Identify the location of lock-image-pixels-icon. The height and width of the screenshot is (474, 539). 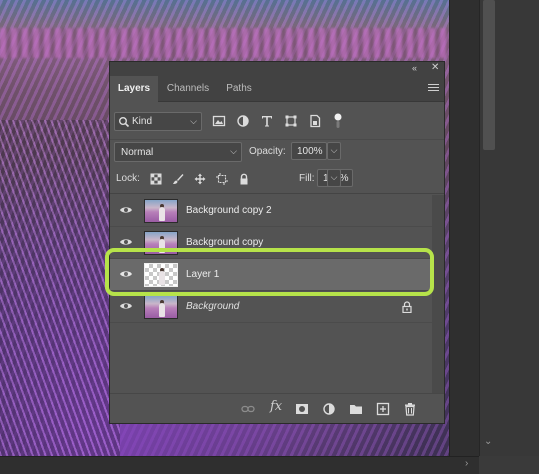
(178, 179).